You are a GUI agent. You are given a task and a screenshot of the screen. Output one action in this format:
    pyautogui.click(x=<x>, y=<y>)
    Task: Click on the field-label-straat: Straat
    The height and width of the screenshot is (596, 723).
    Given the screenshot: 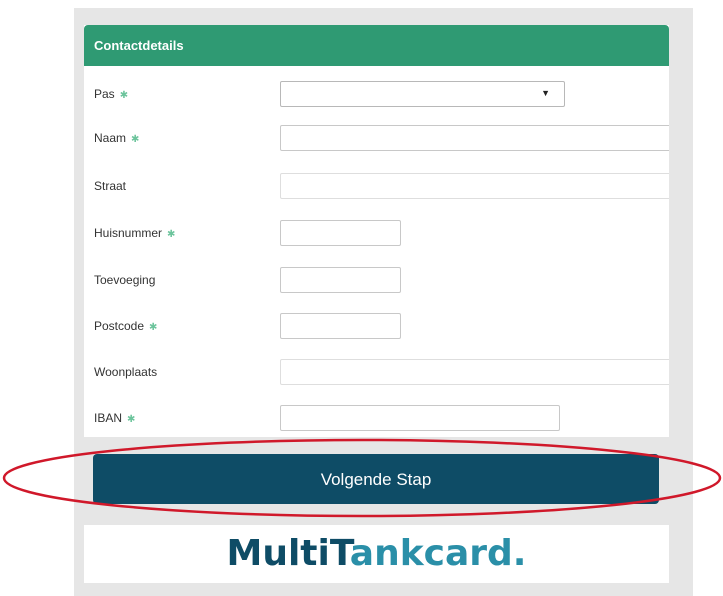 What is the action you would take?
    pyautogui.click(x=110, y=186)
    